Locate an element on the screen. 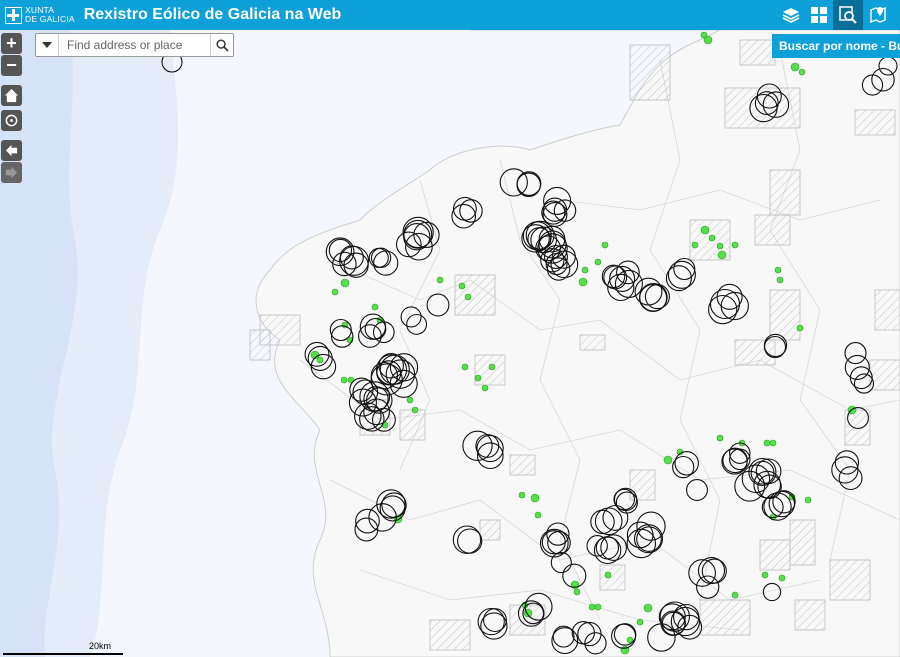 This screenshot has height=657, width=900. locate-icon is located at coordinates (11, 120).